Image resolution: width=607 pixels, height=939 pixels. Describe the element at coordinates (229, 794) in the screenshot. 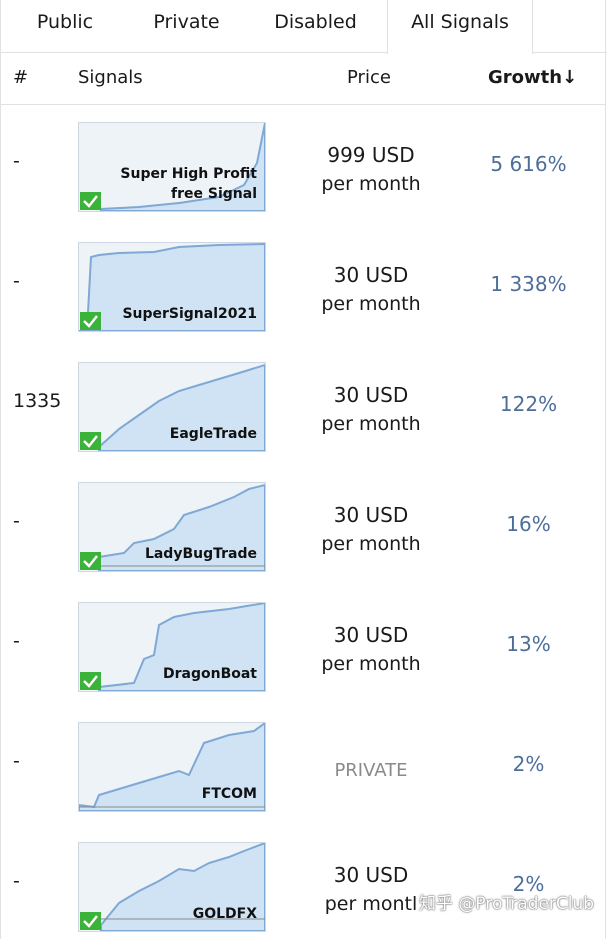

I see `signal-name: FTCOM` at that location.